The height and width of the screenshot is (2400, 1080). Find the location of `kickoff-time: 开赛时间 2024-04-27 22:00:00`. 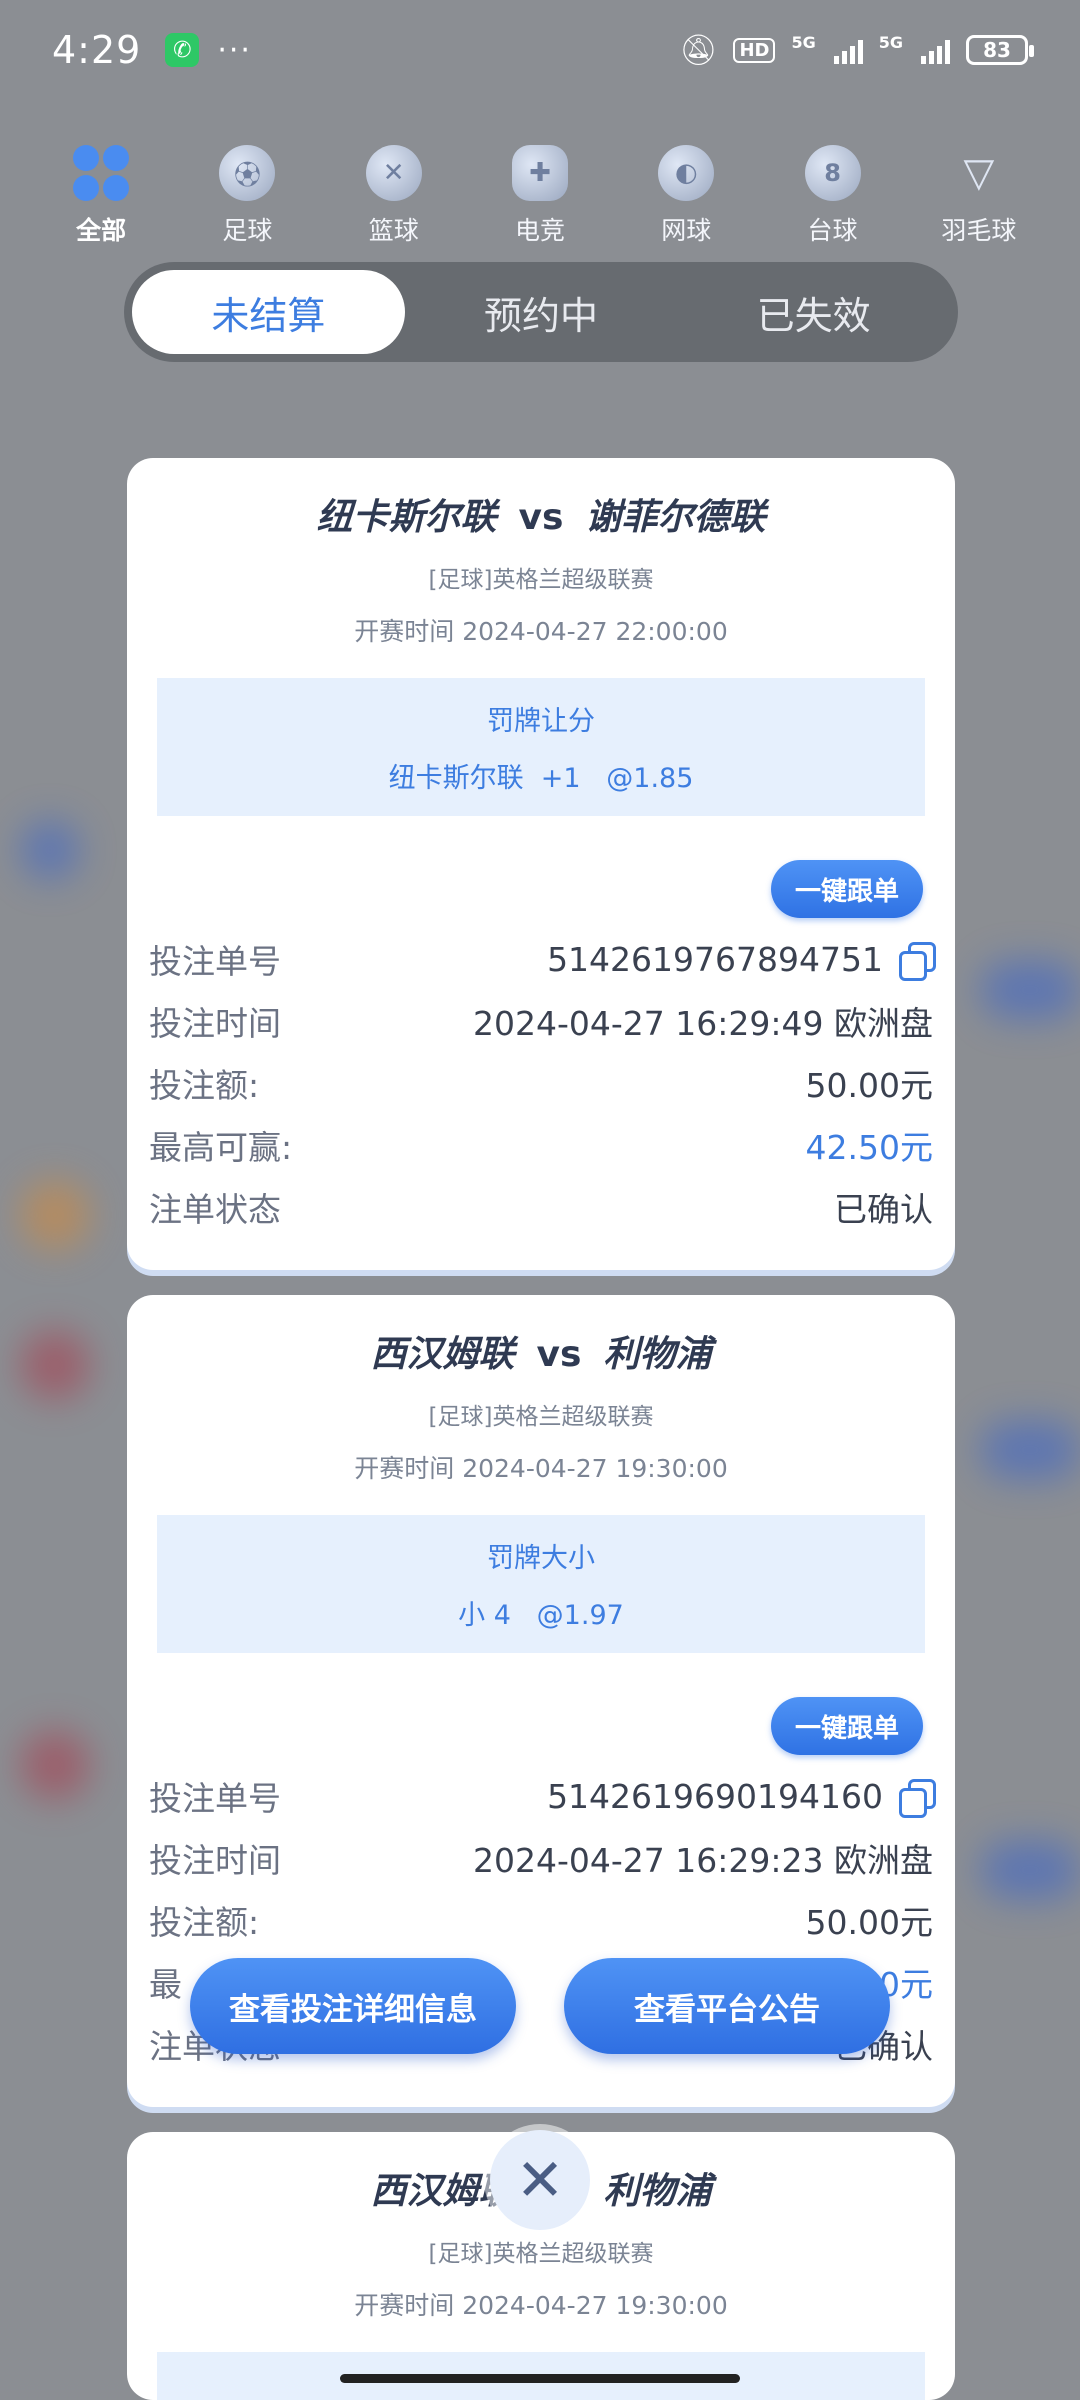

kickoff-time: 开赛时间 2024-04-27 22:00:00 is located at coordinates (541, 631).